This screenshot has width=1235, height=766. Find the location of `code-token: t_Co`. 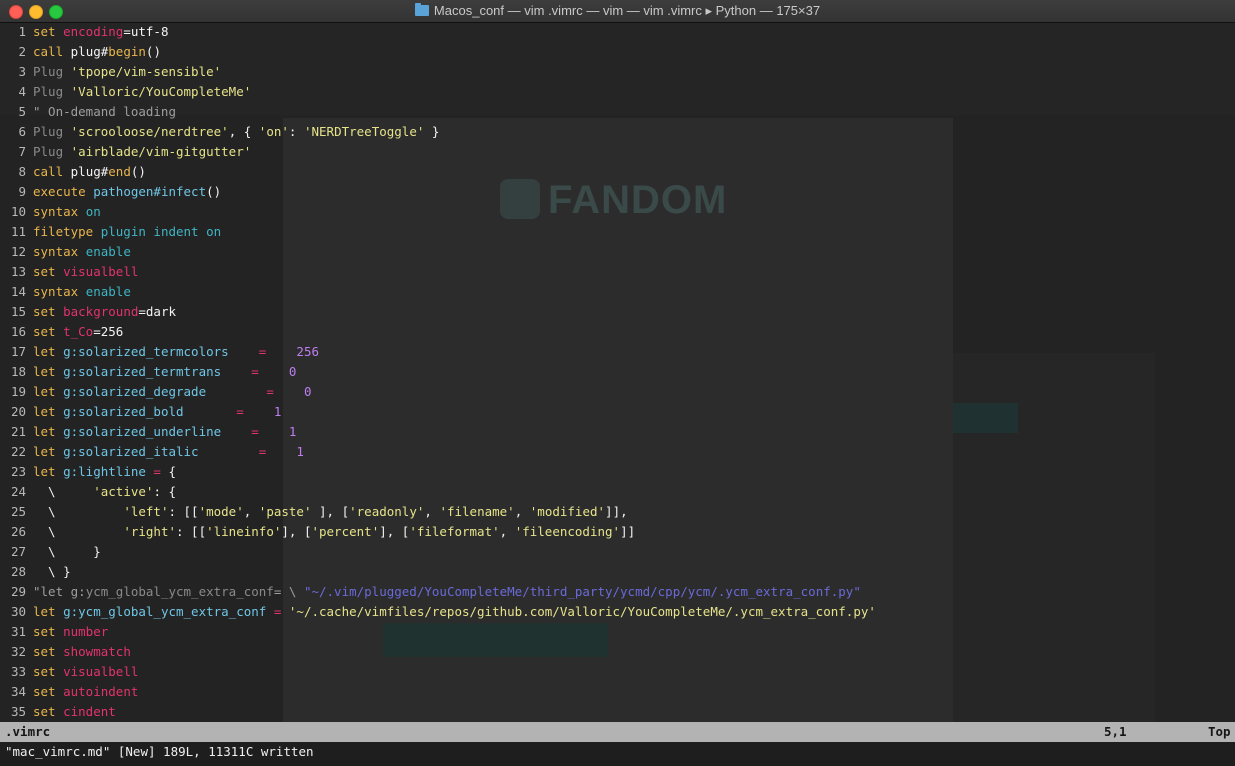

code-token: t_Co is located at coordinates (78, 331).